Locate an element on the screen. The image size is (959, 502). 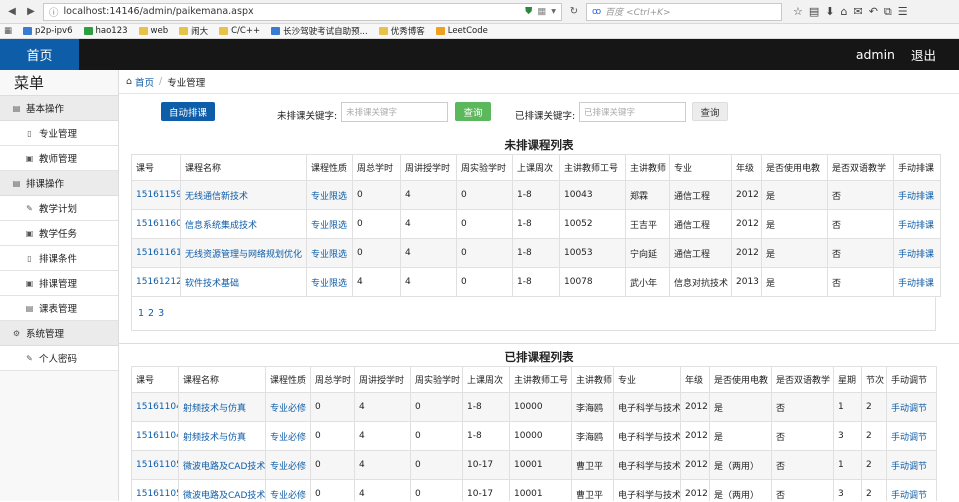
bookmark-item: 闹大 is located at coordinates (193, 31).